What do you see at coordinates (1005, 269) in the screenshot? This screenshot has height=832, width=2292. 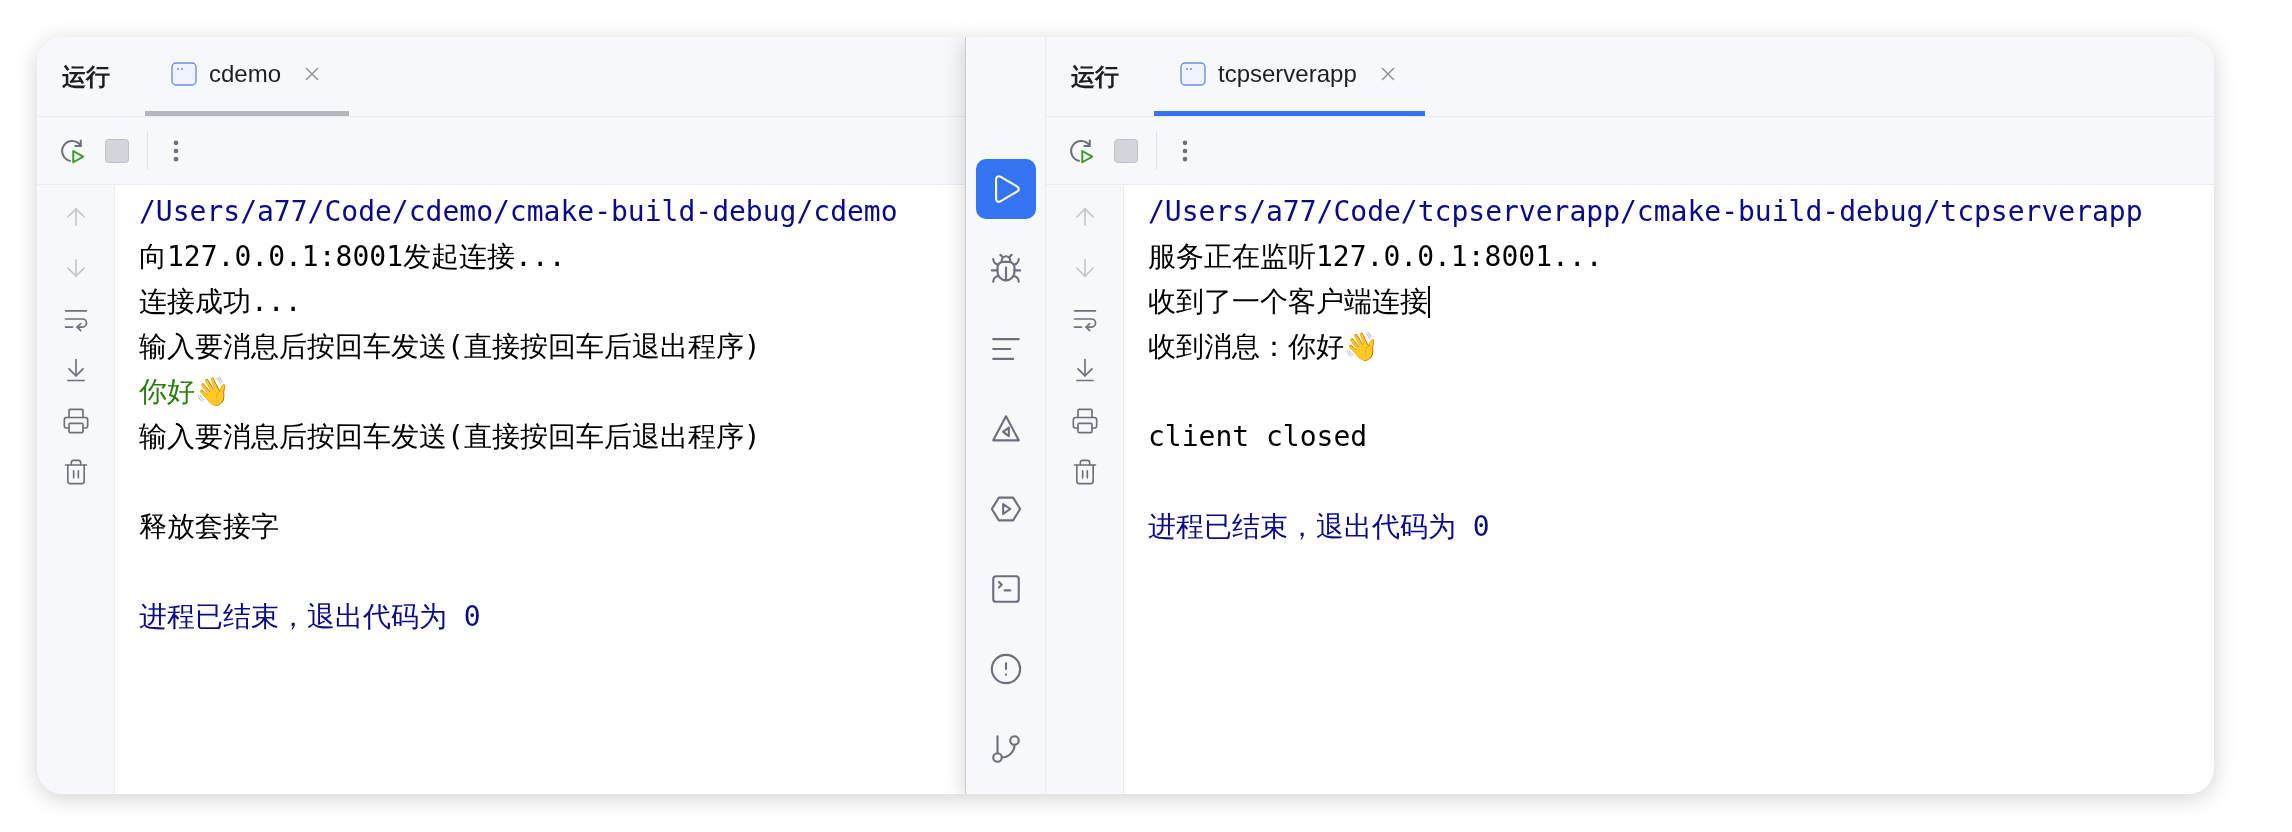 I see `bug-icon` at bounding box center [1005, 269].